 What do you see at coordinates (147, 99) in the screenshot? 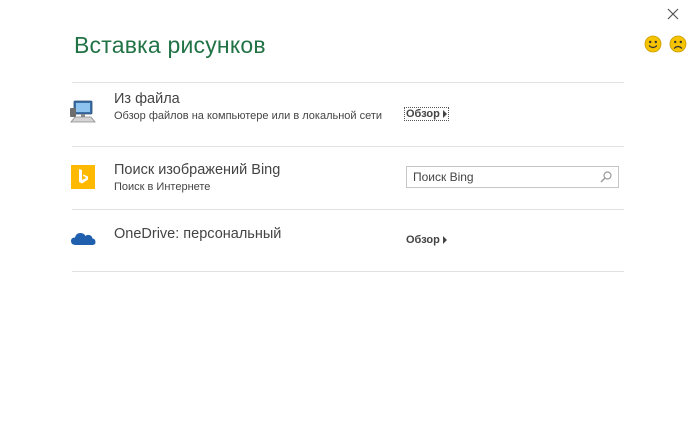
I see `from-file-title: Из файла` at bounding box center [147, 99].